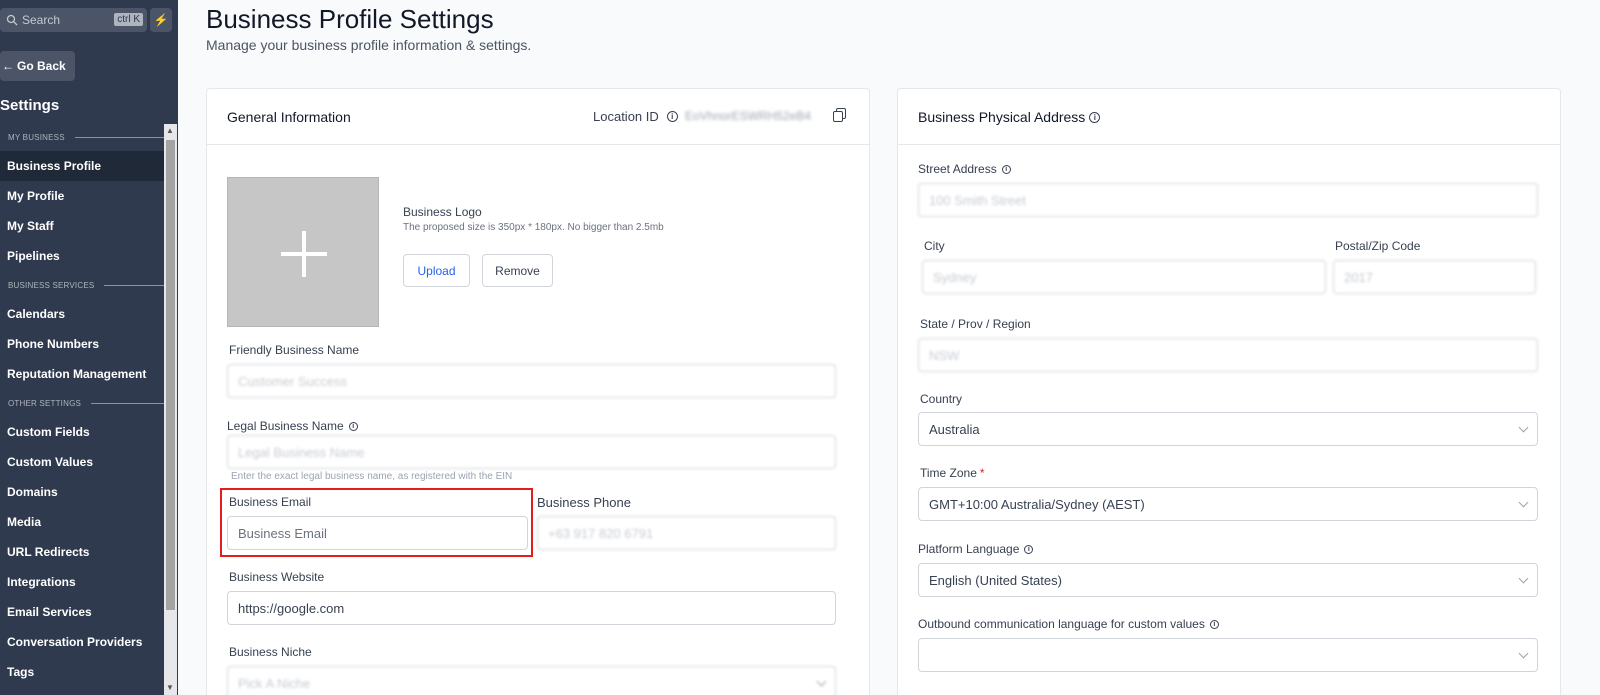 Image resolution: width=1600 pixels, height=695 pixels. Describe the element at coordinates (30, 105) in the screenshot. I see `sidebar-title: Settings` at that location.